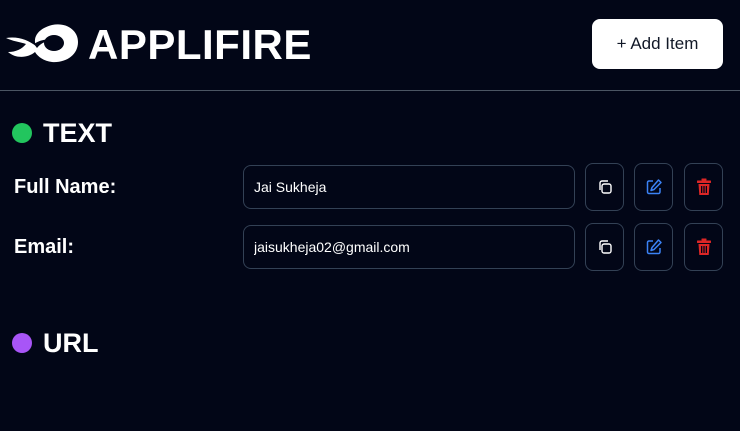 This screenshot has width=740, height=431. I want to click on section-title: URL, so click(71, 343).